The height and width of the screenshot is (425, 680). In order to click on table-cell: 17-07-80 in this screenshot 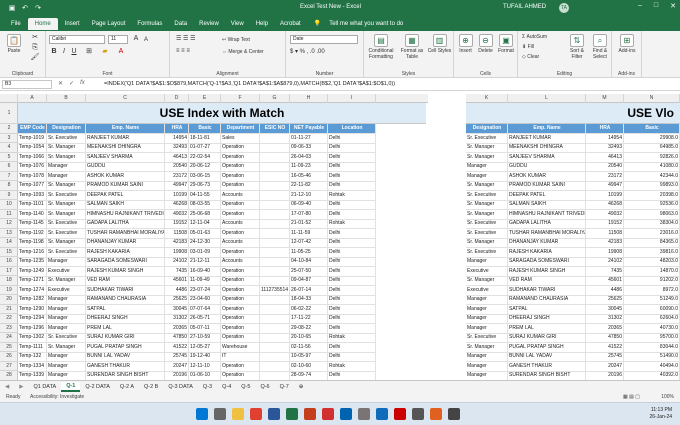, I will do `click(309, 214)`.